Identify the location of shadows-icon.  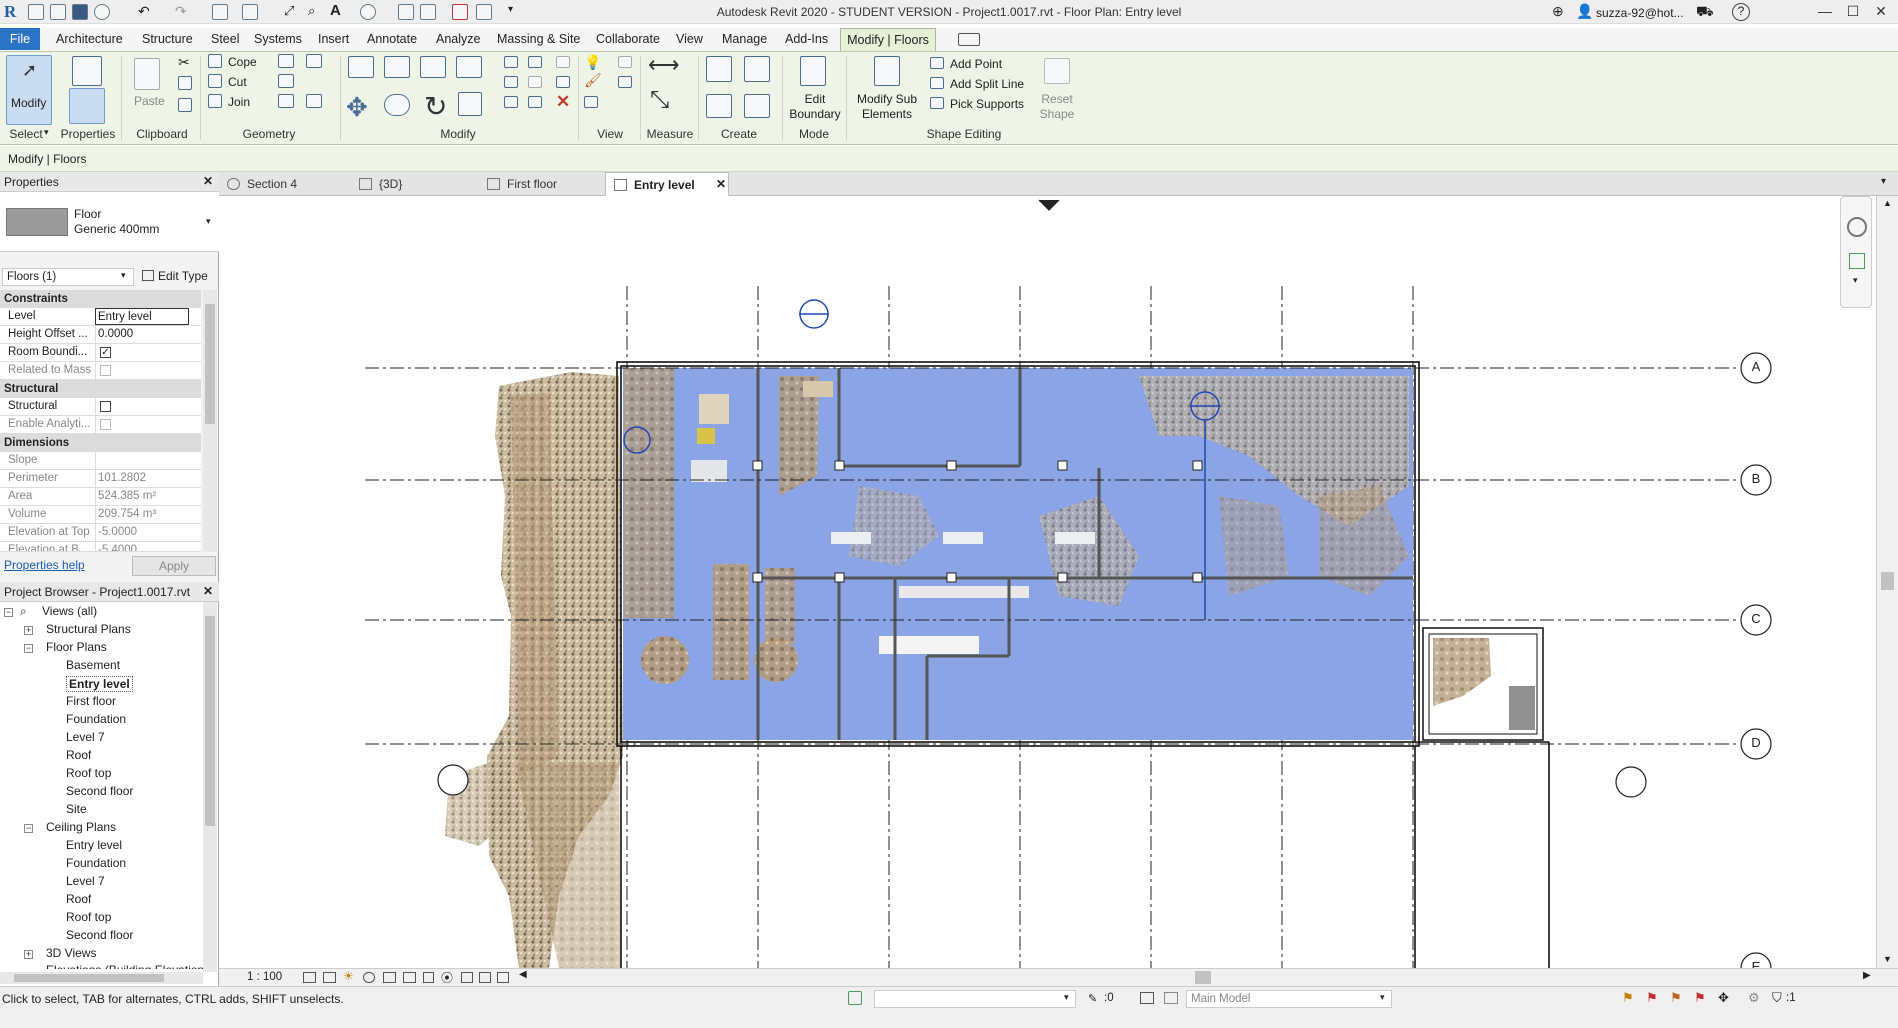
(369, 977).